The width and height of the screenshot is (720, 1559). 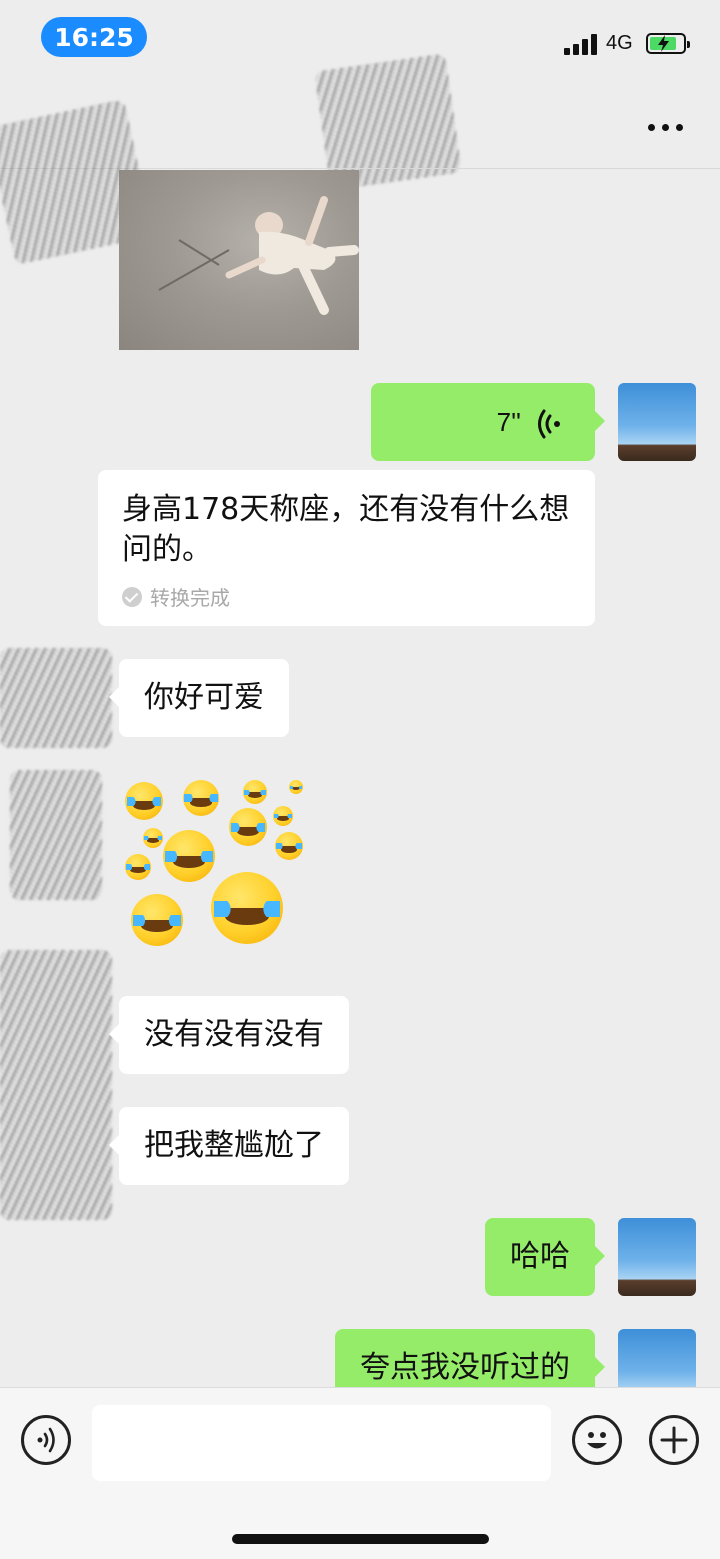 I want to click on message-text: 你好可爱, so click(x=204, y=697).